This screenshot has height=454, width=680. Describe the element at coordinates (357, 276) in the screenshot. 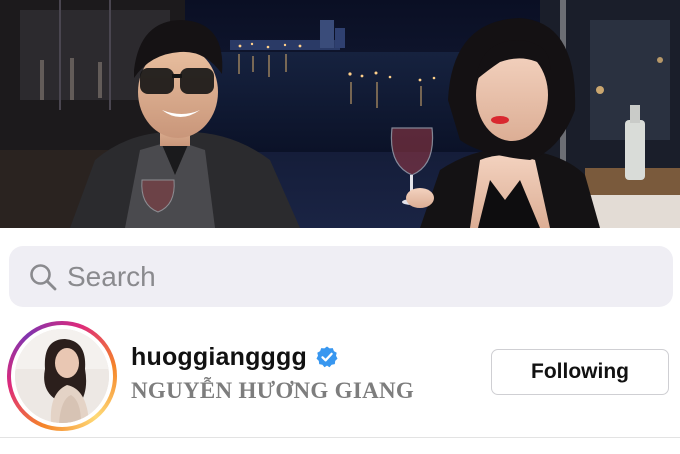

I see `search-input` at that location.